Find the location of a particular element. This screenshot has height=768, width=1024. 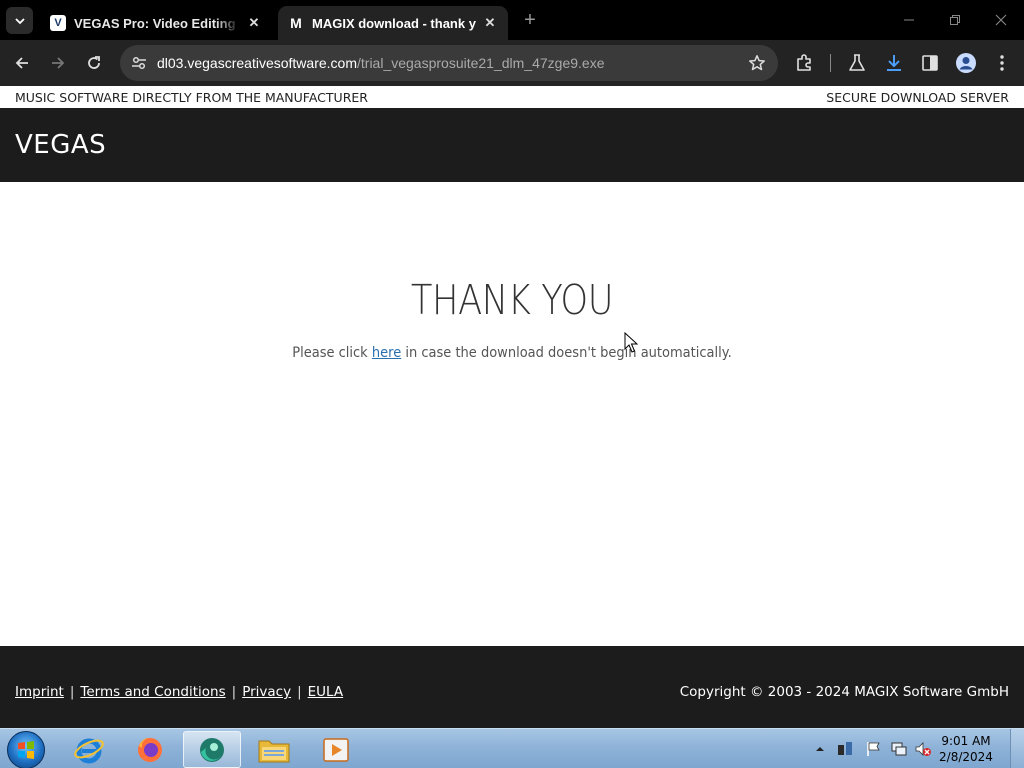

tab-magix-download: M MAGIX download - thank you ✕ is located at coordinates (393, 23).